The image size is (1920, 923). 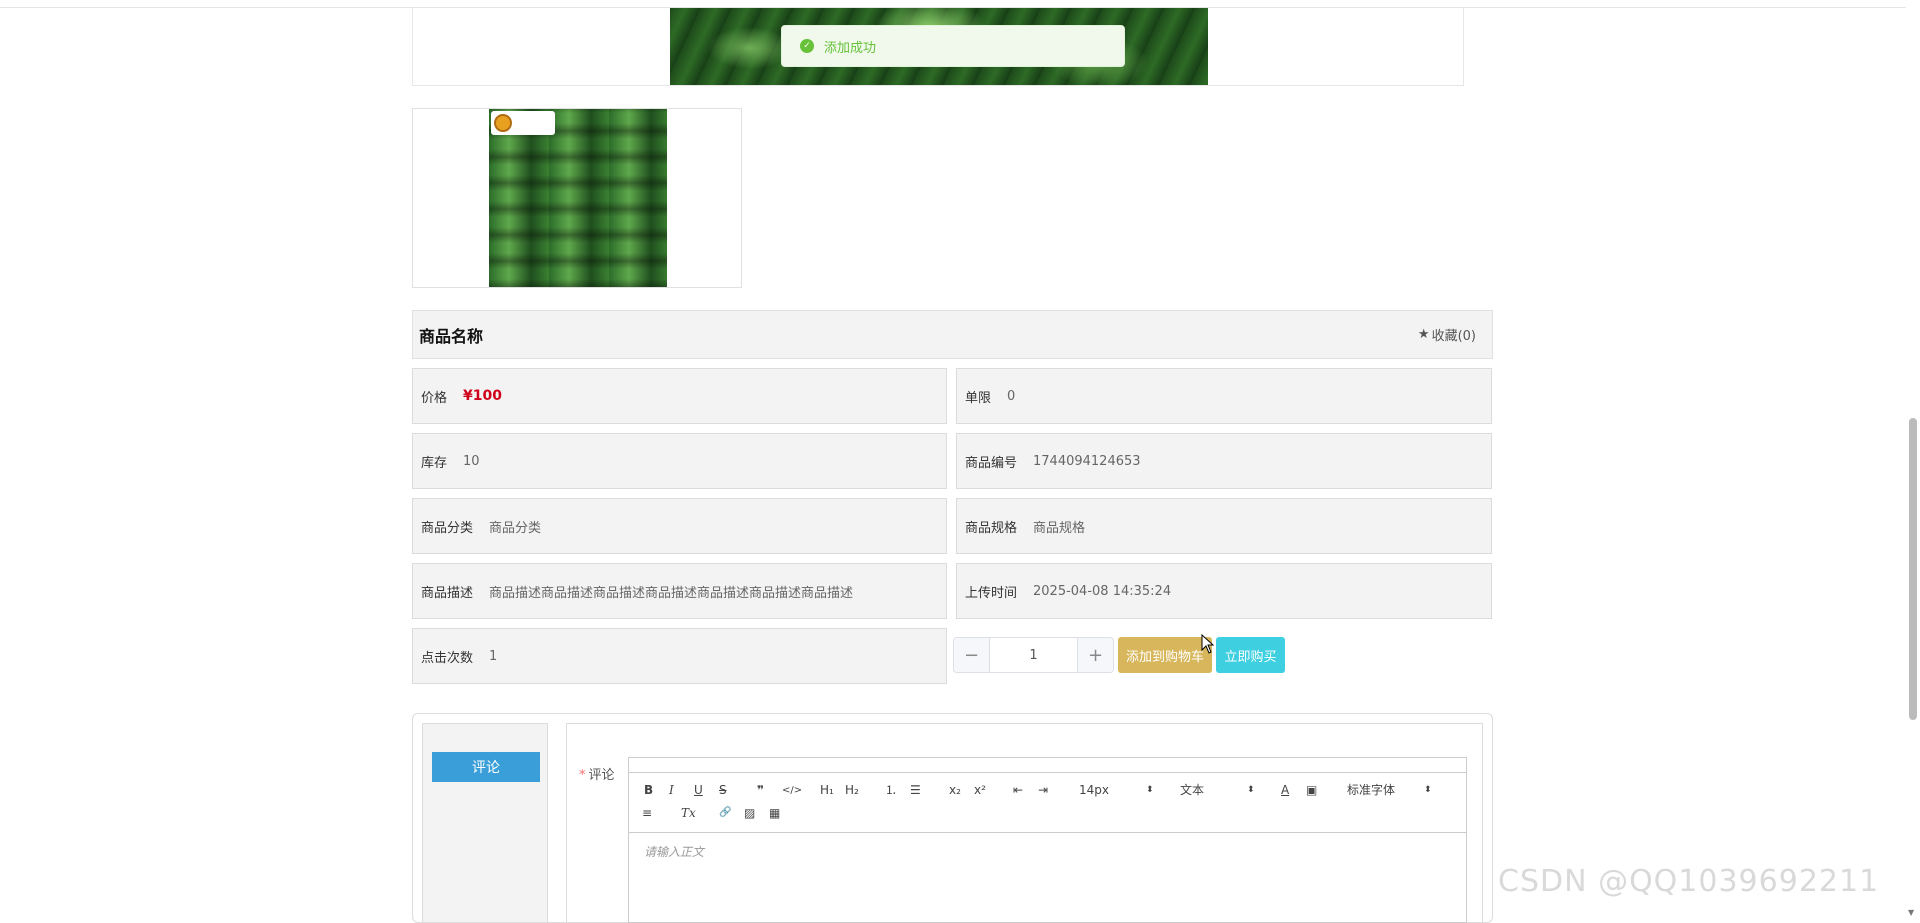 What do you see at coordinates (1087, 461) in the screenshot?
I see `code-value: 1744094124653` at bounding box center [1087, 461].